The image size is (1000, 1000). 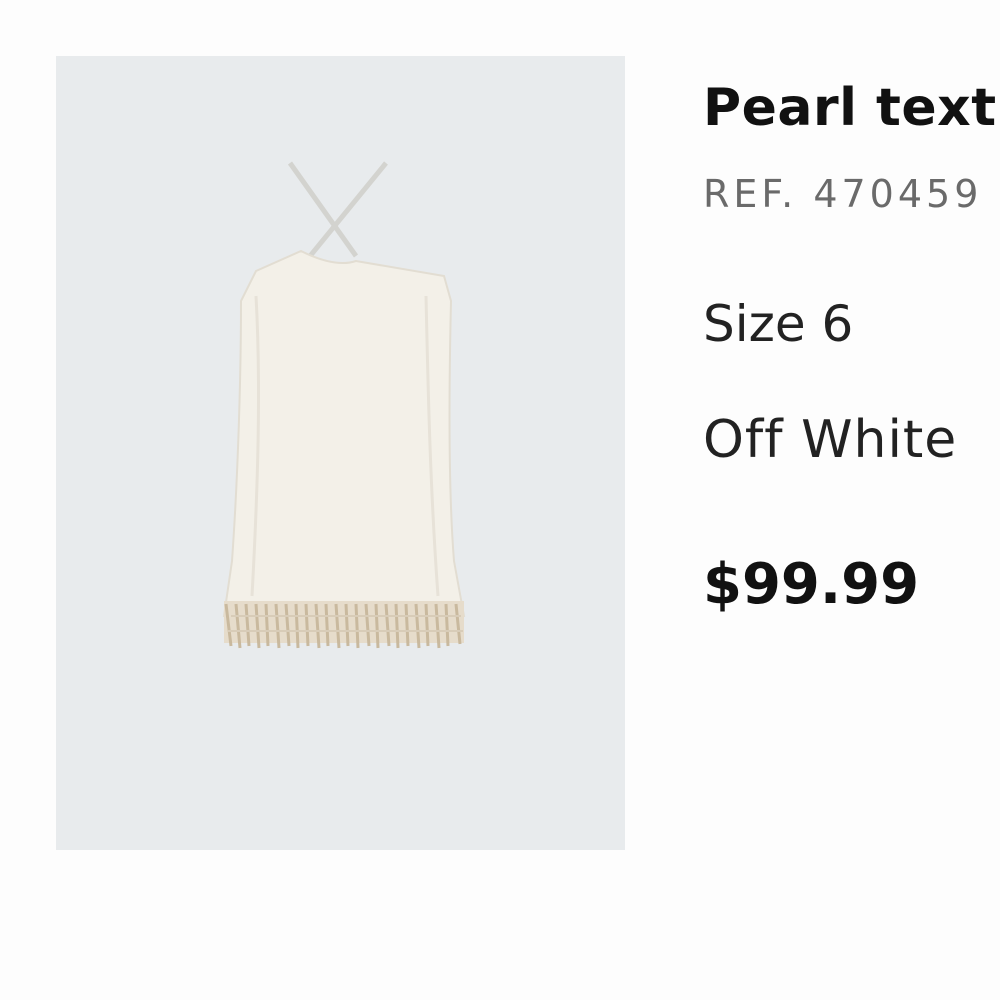 What do you see at coordinates (346, 212) in the screenshot?
I see `strap-right` at bounding box center [346, 212].